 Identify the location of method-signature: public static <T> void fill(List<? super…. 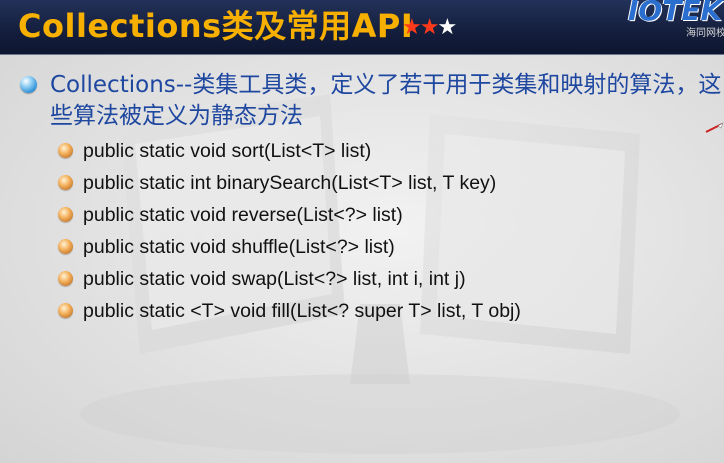
(302, 311).